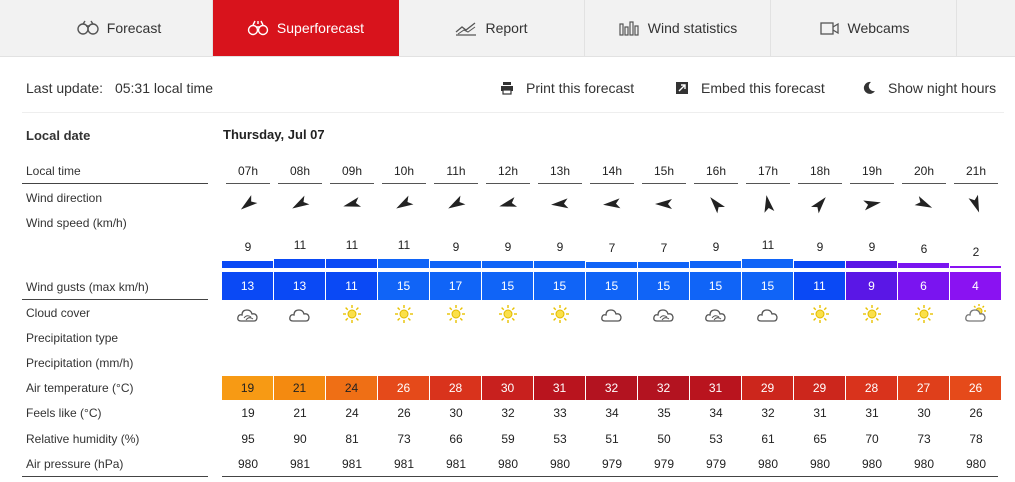  What do you see at coordinates (560, 413) in the screenshot?
I see `feels-like-value: 33` at bounding box center [560, 413].